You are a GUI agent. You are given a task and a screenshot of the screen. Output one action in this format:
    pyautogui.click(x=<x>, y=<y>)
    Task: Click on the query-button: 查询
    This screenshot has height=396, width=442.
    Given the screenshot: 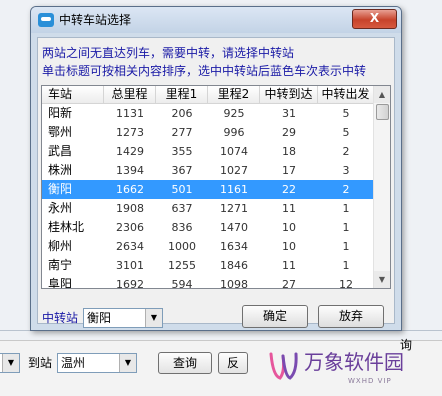 What is the action you would take?
    pyautogui.click(x=185, y=363)
    